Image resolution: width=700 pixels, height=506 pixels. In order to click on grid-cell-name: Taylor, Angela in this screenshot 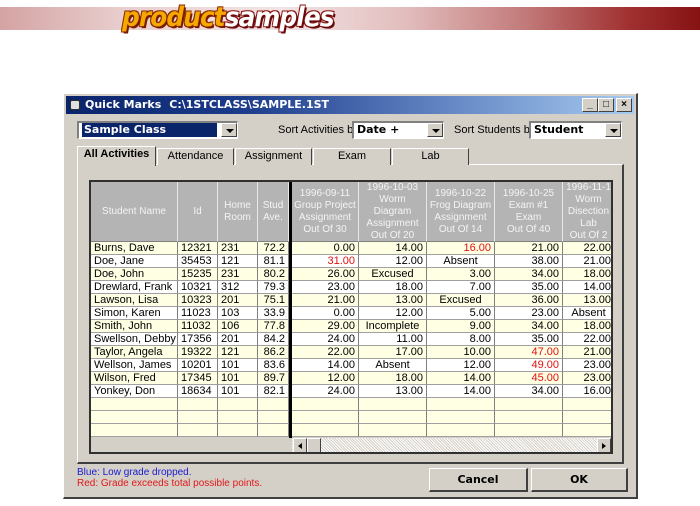, I will do `click(134, 352)`.